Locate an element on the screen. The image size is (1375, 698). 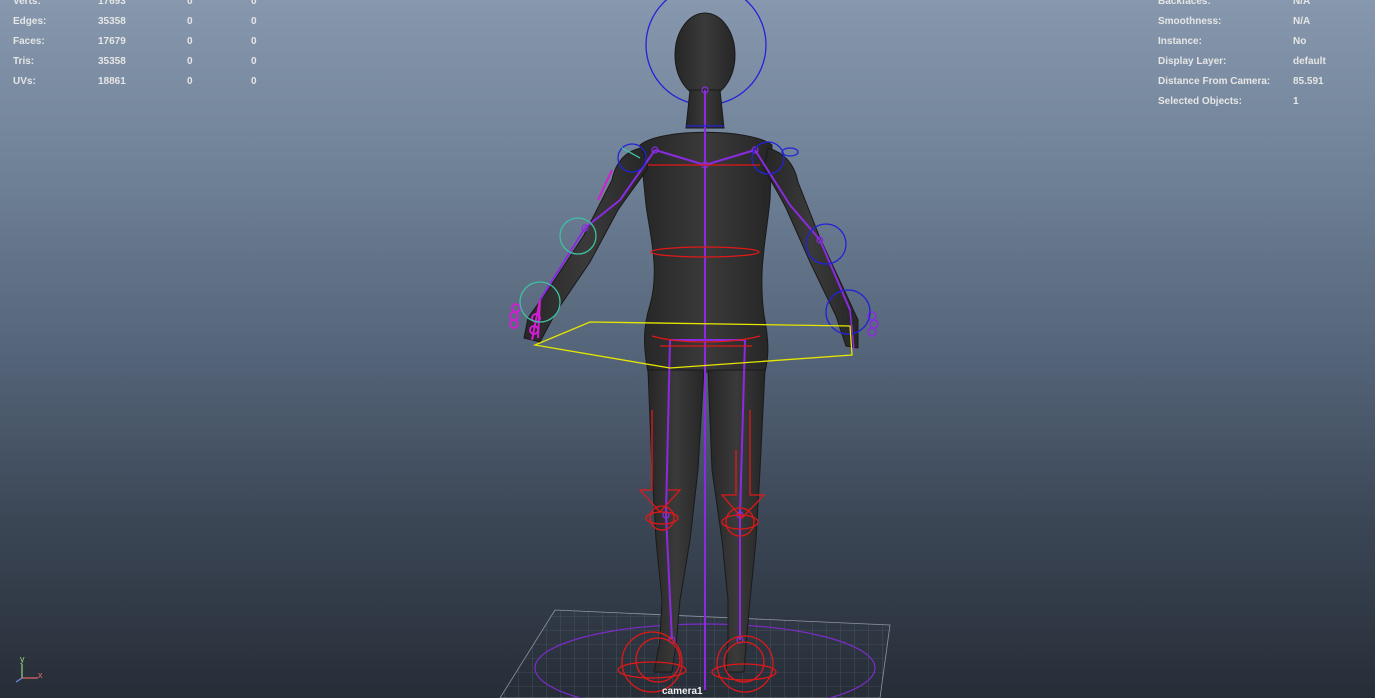
hud-value: 17693 is located at coordinates (112, 3).